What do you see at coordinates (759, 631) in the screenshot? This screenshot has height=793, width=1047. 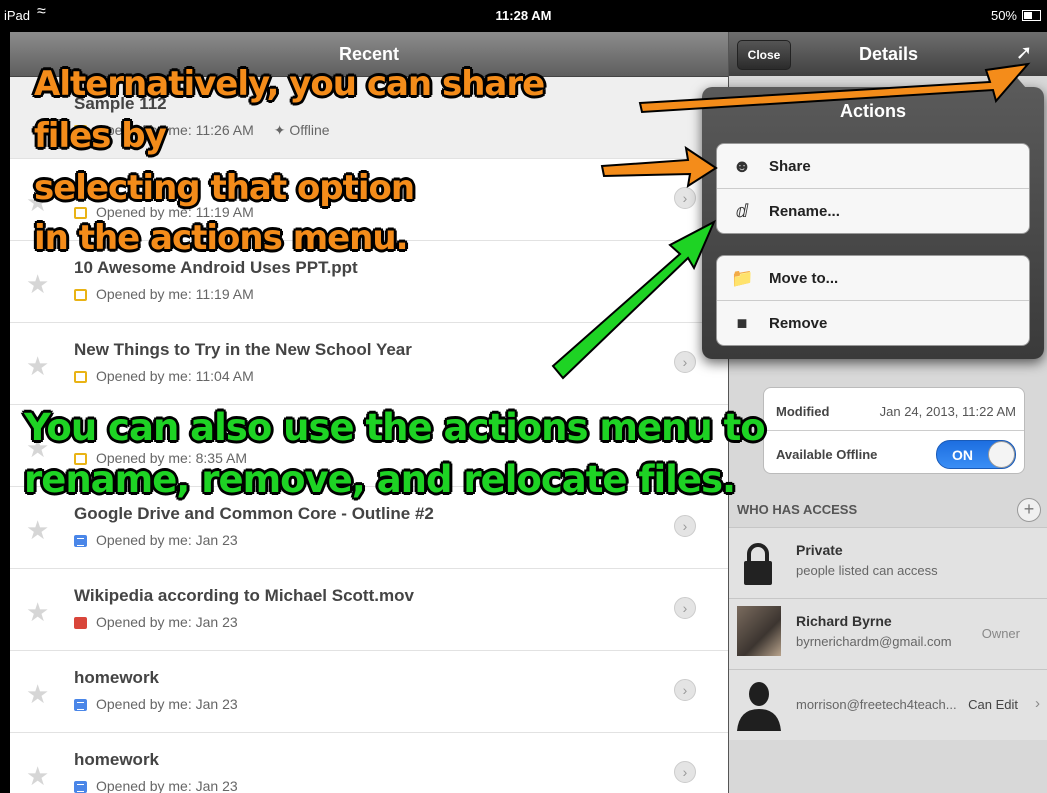 I see `avatar` at bounding box center [759, 631].